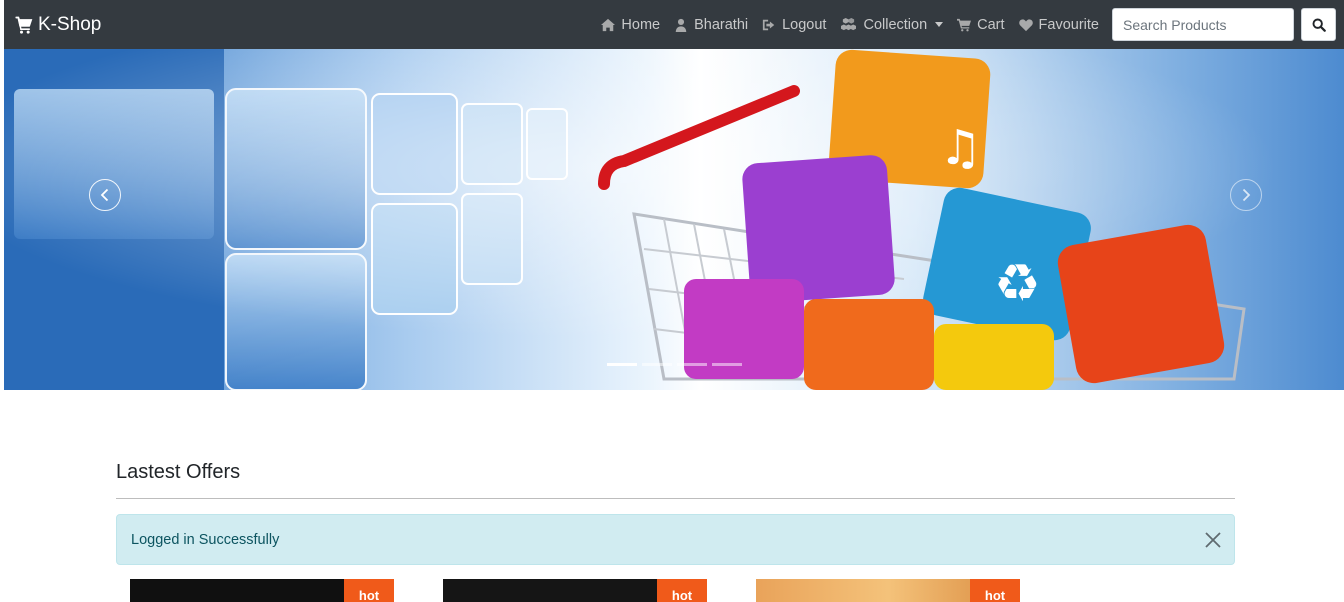 The width and height of the screenshot is (1344, 602). I want to click on nav-user-label: Bharathi, so click(721, 24).